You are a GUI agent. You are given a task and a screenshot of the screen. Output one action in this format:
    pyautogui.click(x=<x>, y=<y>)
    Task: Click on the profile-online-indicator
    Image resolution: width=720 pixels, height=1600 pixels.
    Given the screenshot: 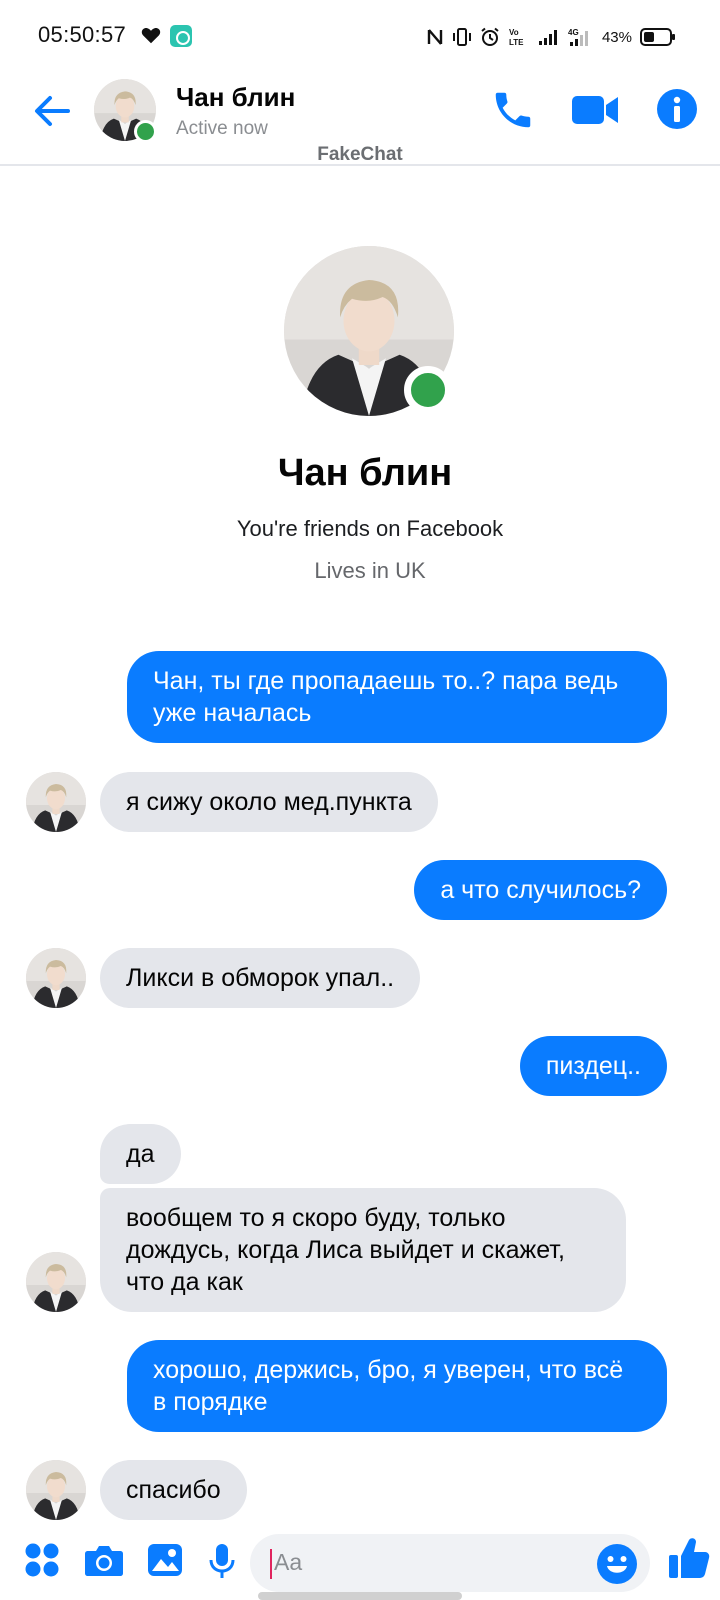 What is the action you would take?
    pyautogui.click(x=428, y=390)
    